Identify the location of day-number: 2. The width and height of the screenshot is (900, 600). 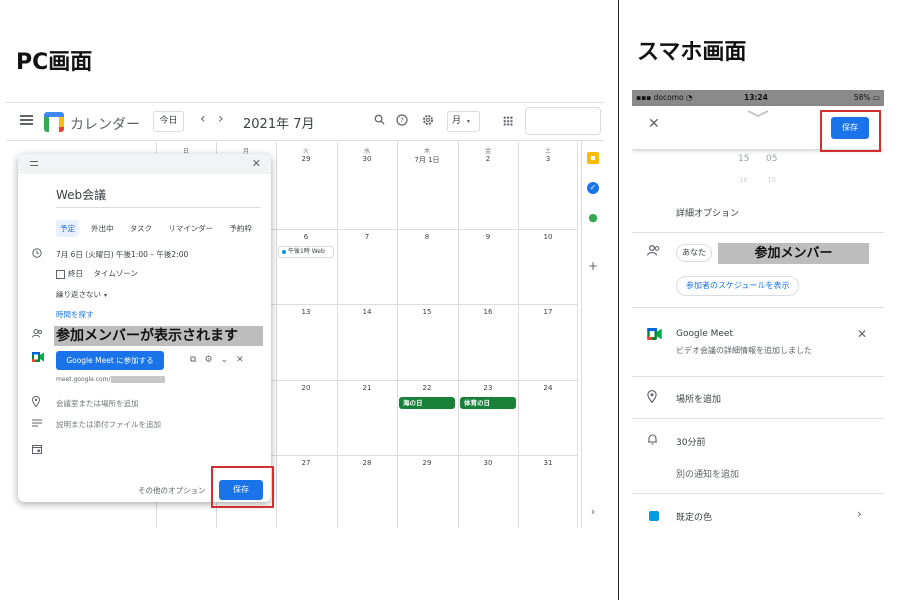
(488, 159).